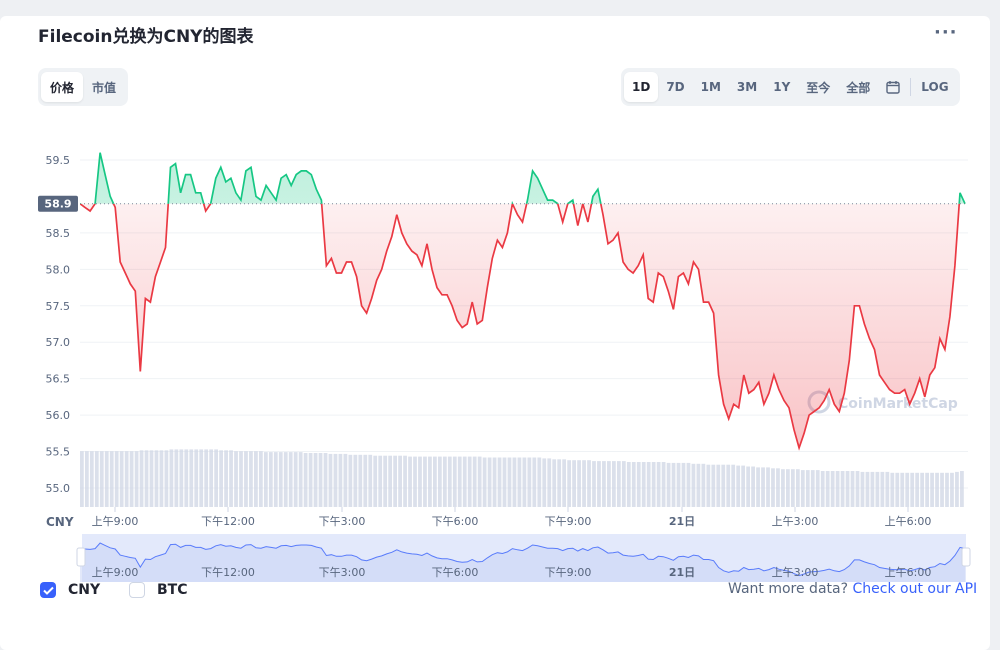 This screenshot has height=650, width=1000. I want to click on watermark-text: CoinMarketCap, so click(898, 404).